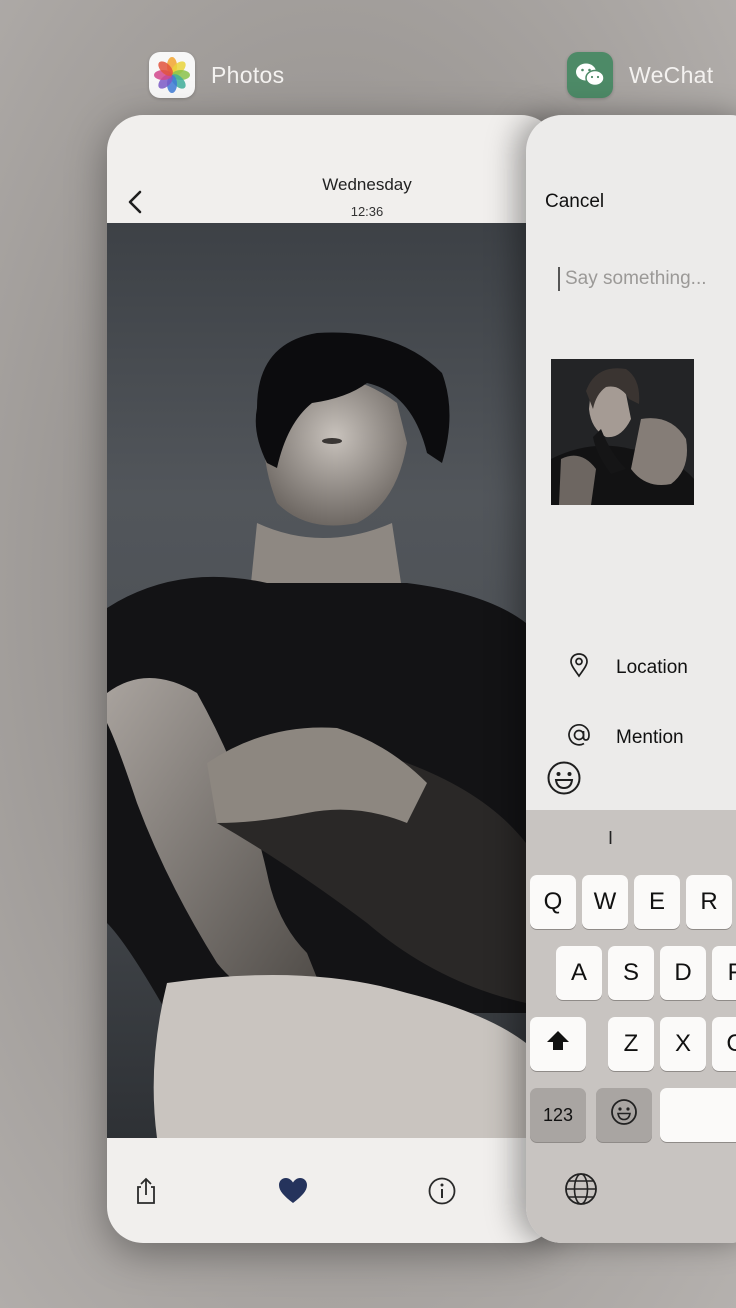  Describe the element at coordinates (136, 202) in the screenshot. I see `chevron-left-icon` at that location.